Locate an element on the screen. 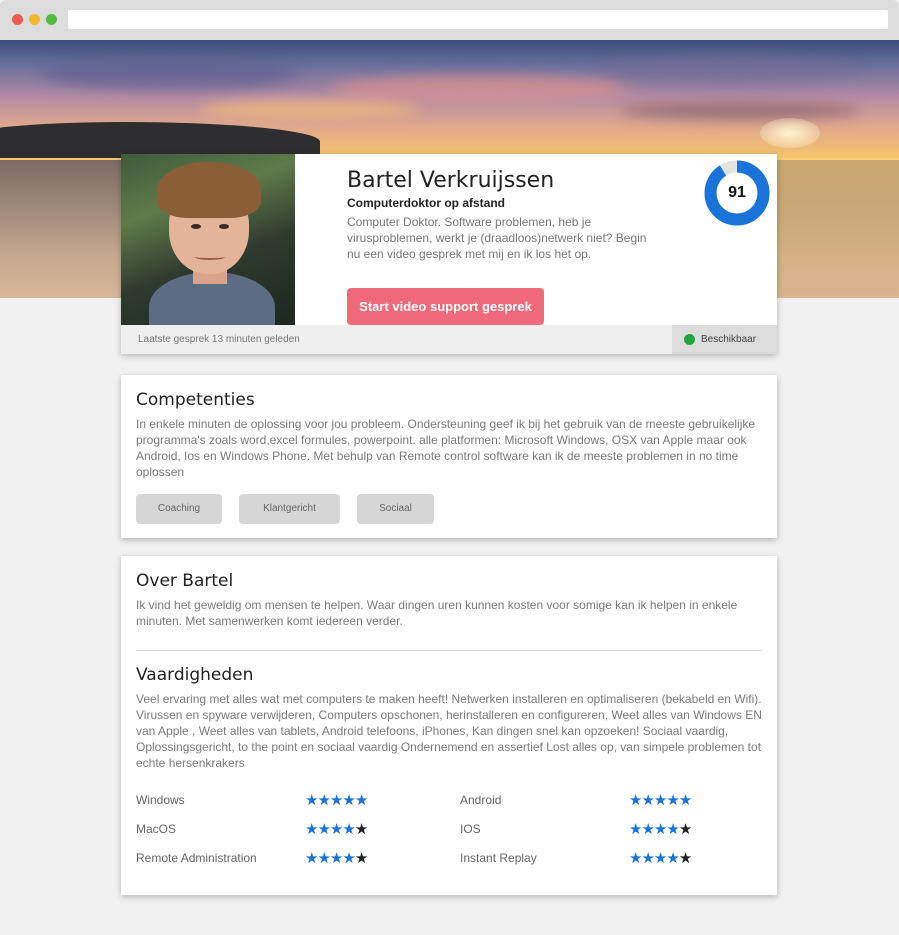 Image resolution: width=899 pixels, height=935 pixels. close-window-dot is located at coordinates (17, 19).